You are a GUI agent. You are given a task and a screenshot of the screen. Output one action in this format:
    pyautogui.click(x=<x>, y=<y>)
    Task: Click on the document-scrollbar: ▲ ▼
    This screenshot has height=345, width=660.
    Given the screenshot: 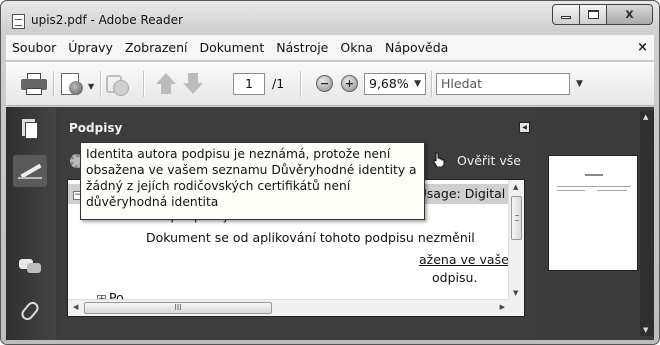 What is the action you would take?
    pyautogui.click(x=647, y=223)
    